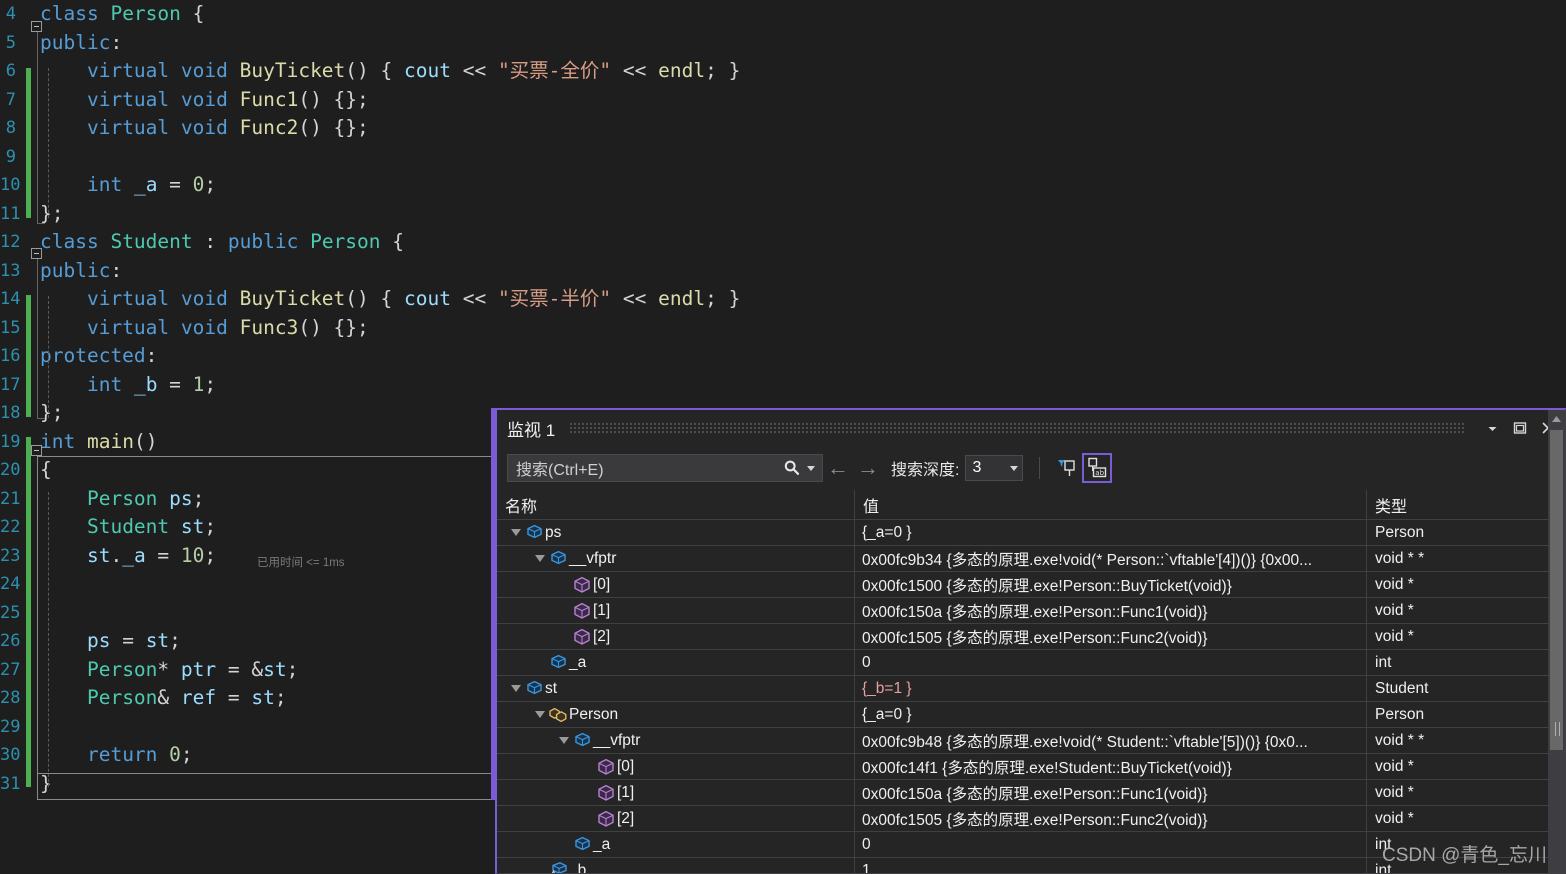  Describe the element at coordinates (665, 468) in the screenshot. I see `search-input: 搜索(Ctrl+E)` at that location.